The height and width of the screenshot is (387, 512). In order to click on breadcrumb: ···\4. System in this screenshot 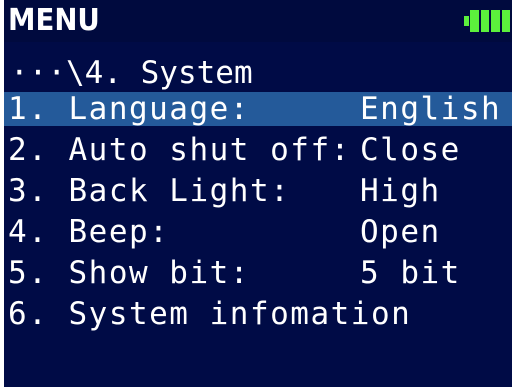, I will do `click(131, 73)`.